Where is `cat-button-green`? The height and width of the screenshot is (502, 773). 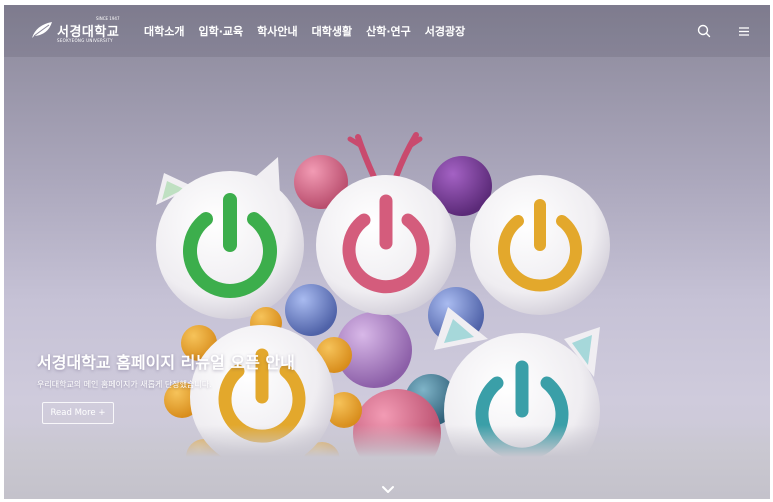
cat-button-green is located at coordinates (230, 238).